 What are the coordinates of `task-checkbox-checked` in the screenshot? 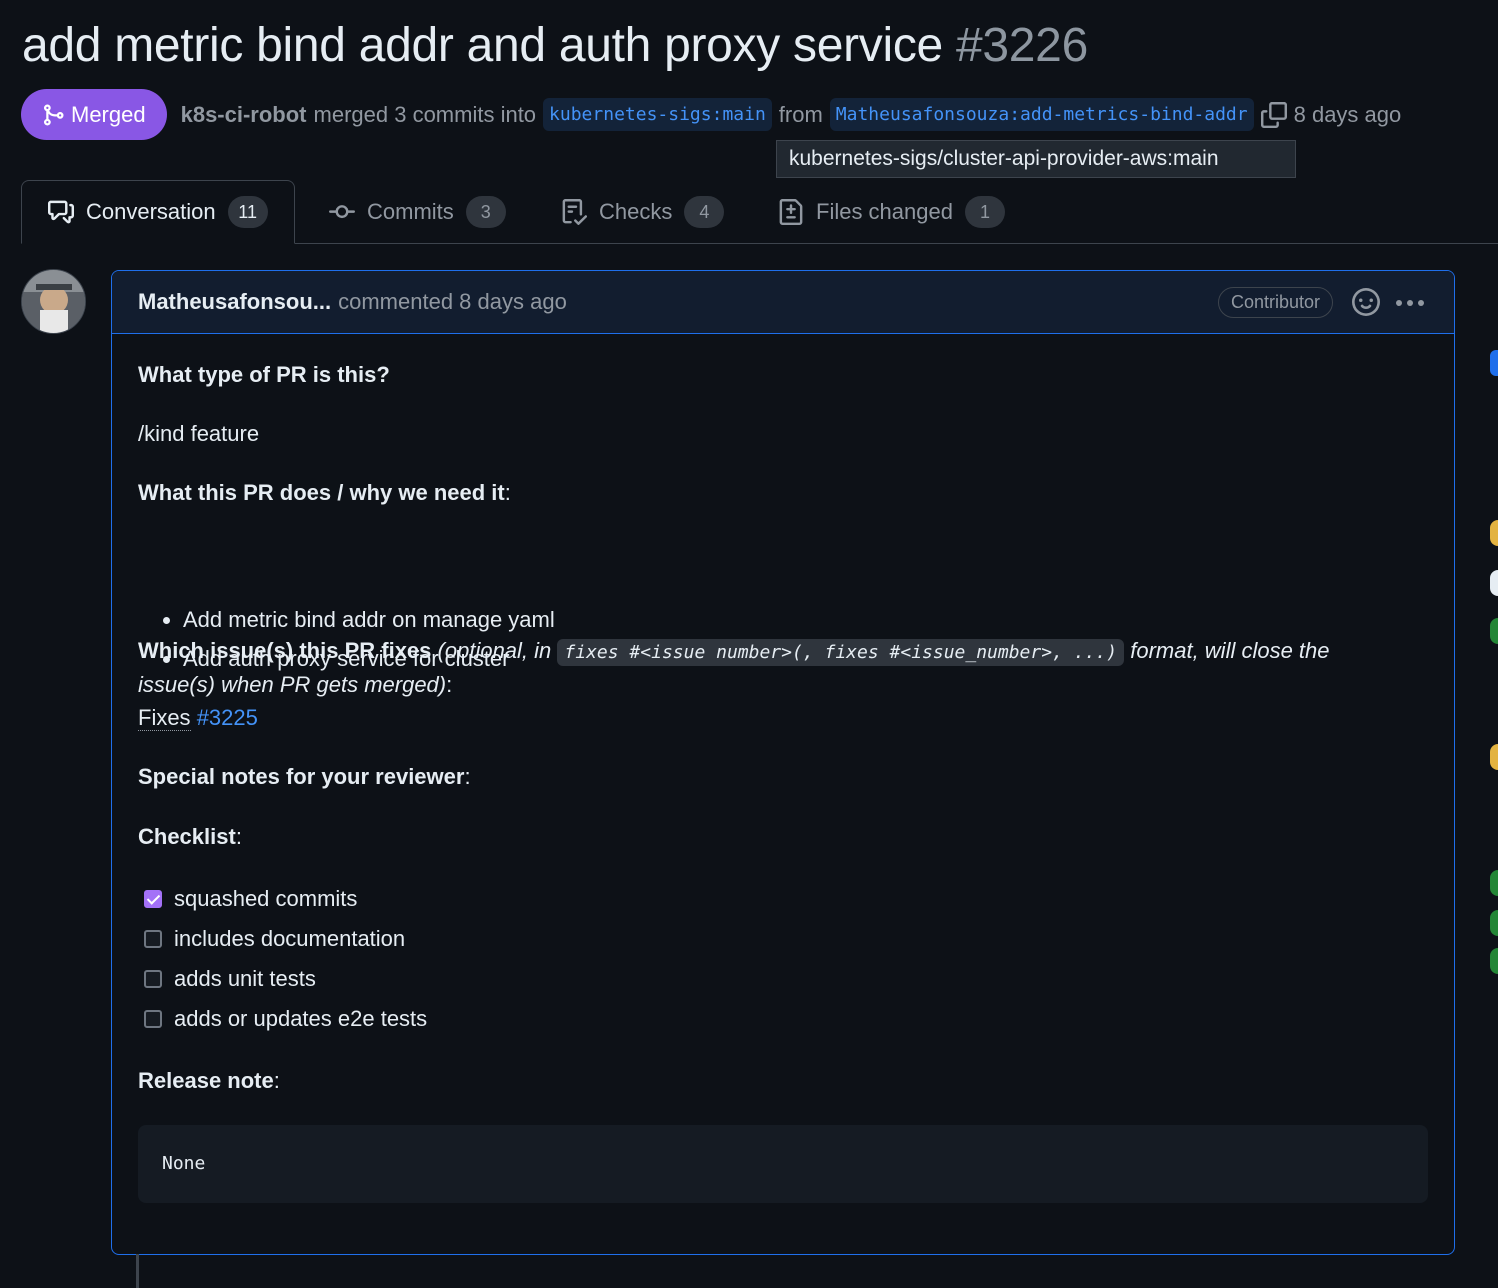 It's located at (153, 899).